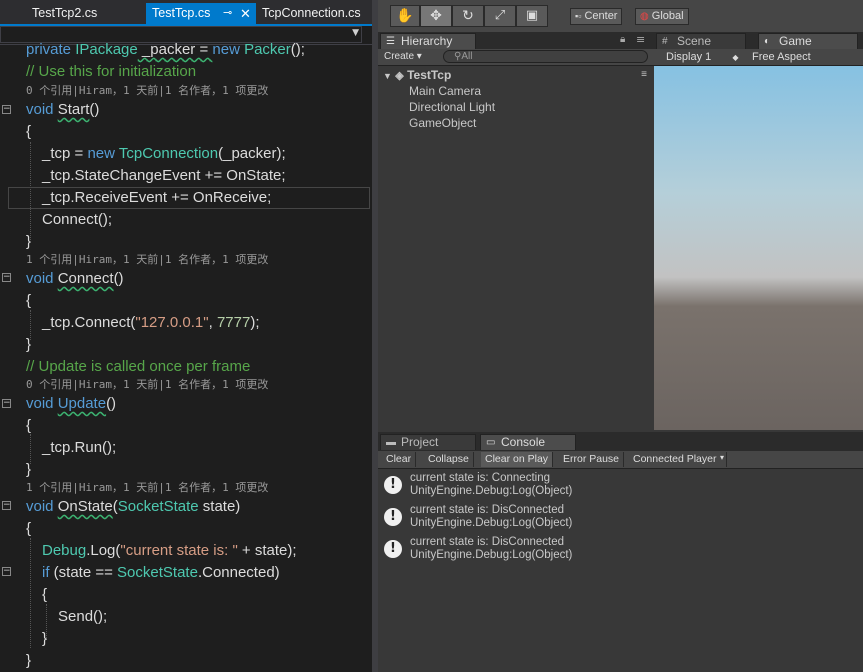  What do you see at coordinates (665, 41) in the screenshot?
I see `grid-icon: #` at bounding box center [665, 41].